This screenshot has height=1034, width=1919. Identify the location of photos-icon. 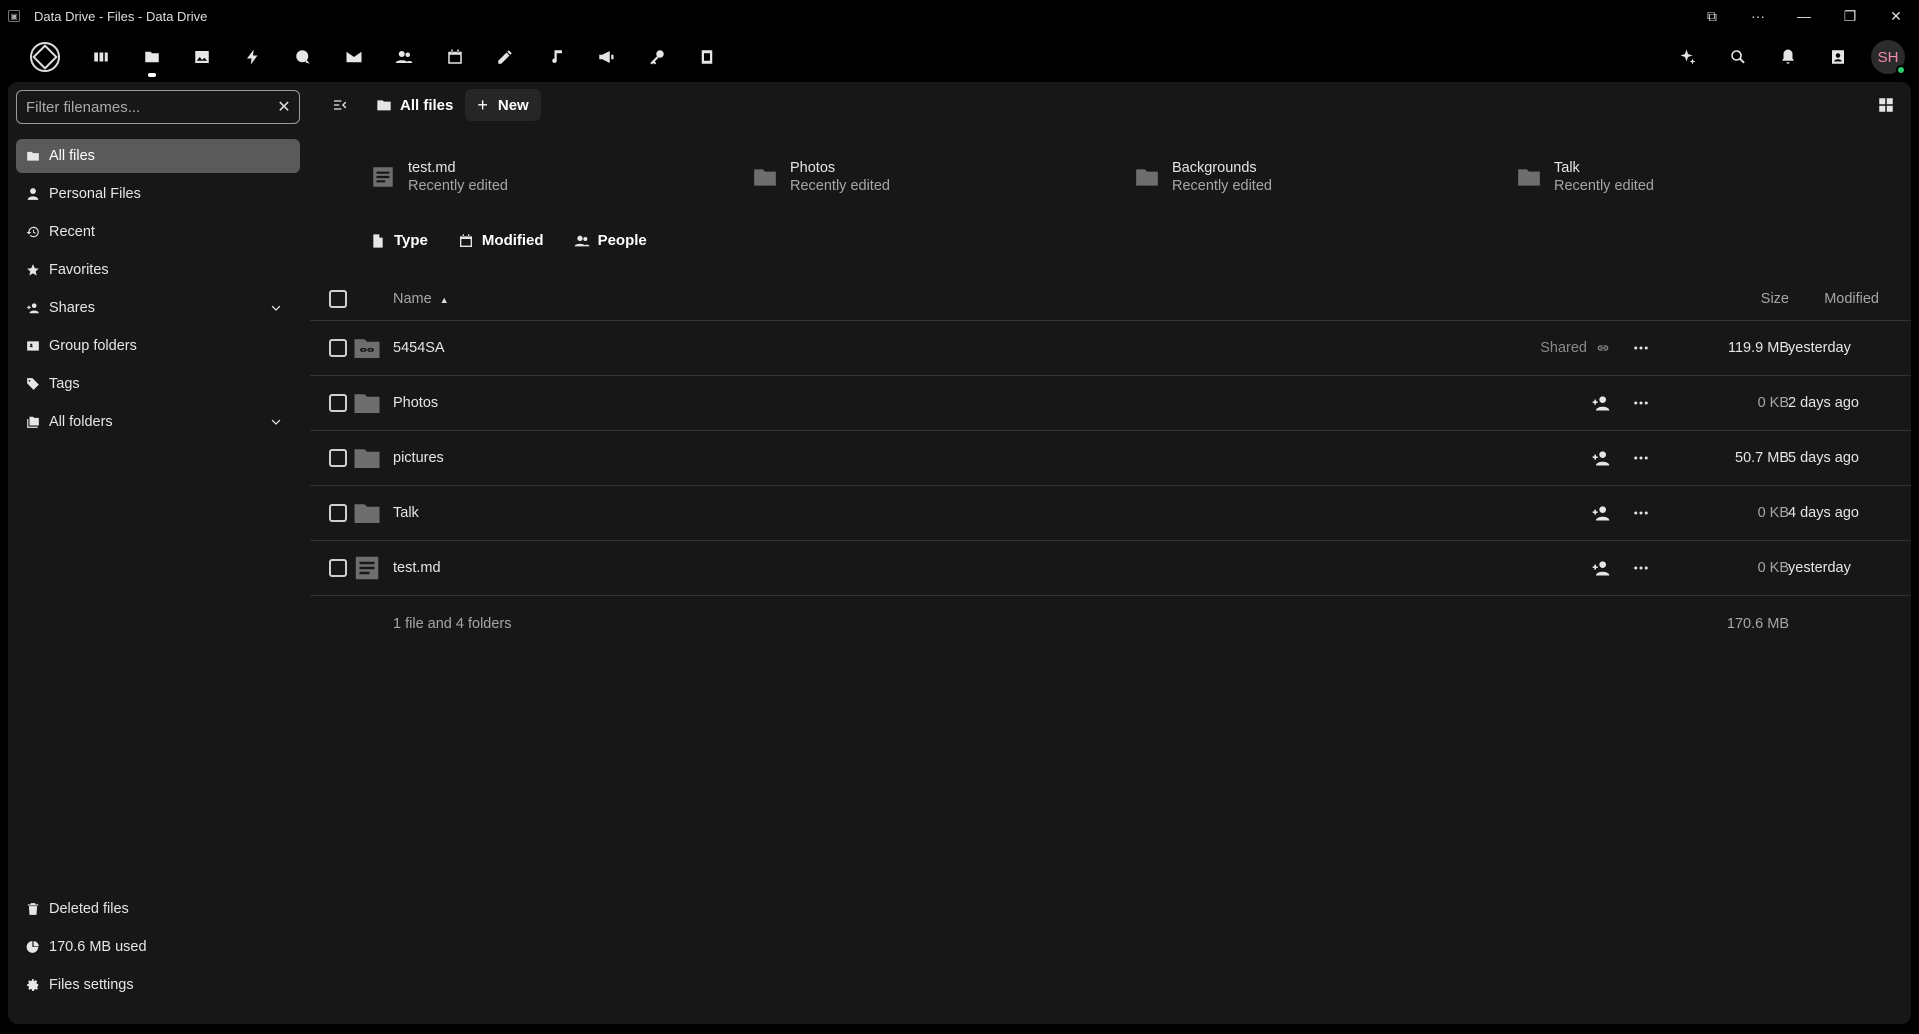
(202, 57).